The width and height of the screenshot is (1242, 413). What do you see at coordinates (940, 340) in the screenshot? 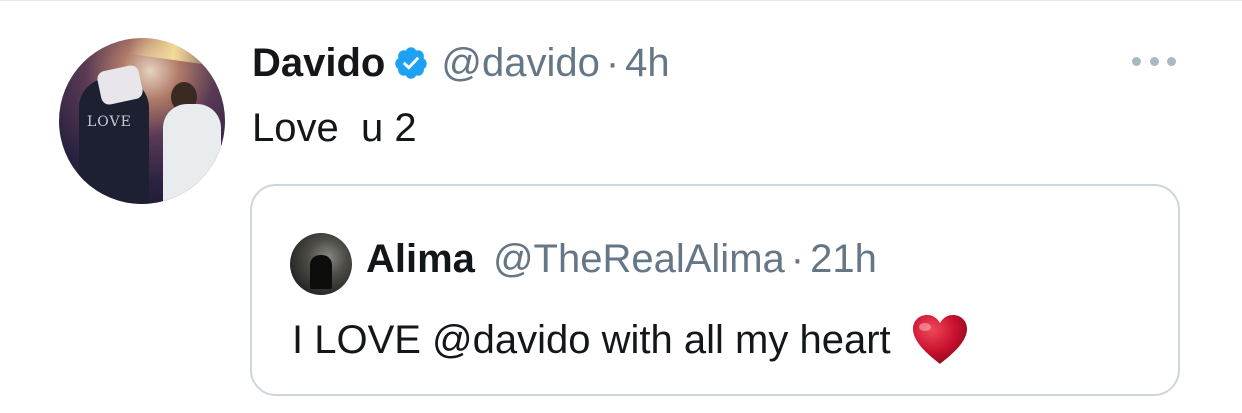
I see `heart-icon` at bounding box center [940, 340].